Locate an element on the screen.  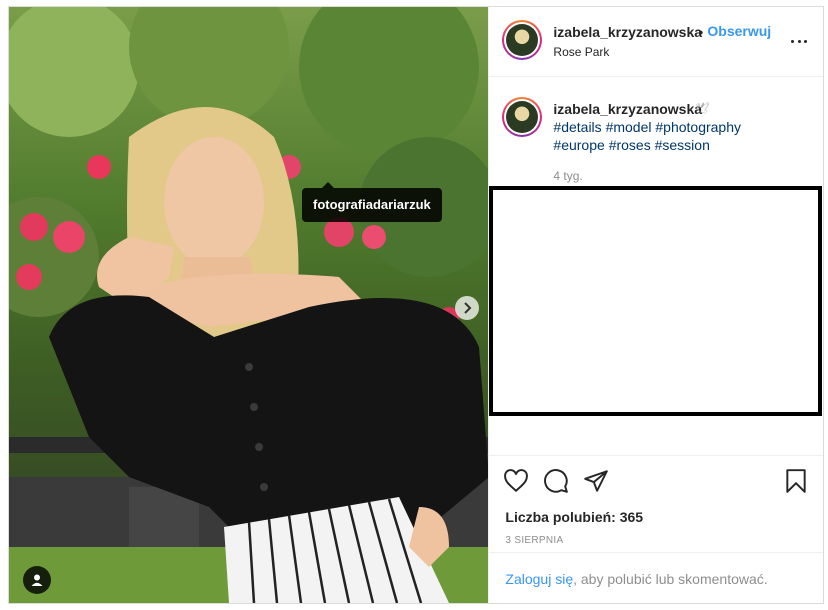
likes-count: Liczba polubień: 365 is located at coordinates (574, 517).